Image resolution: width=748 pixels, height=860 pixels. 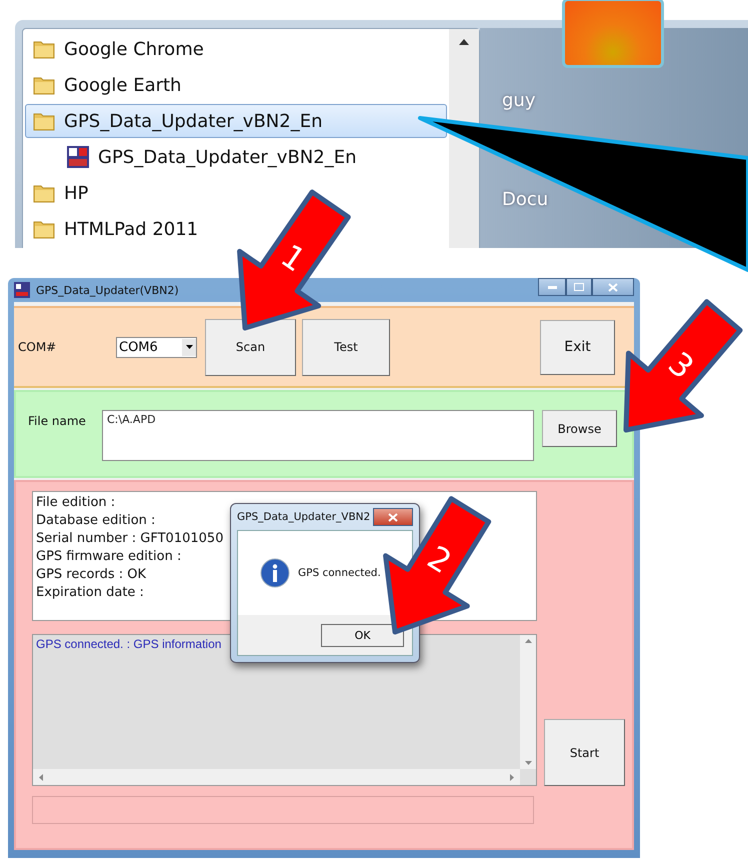 What do you see at coordinates (189, 347) in the screenshot?
I see `dropdown-caret-icon` at bounding box center [189, 347].